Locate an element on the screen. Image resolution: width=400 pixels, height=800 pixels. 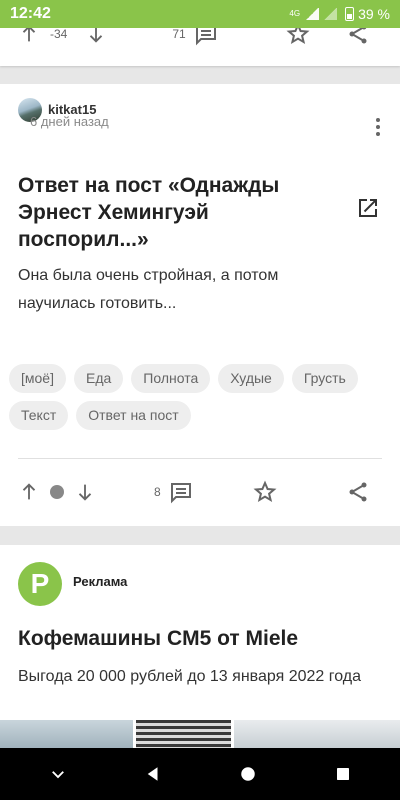
tag-chip: Текст is located at coordinates (39, 415).